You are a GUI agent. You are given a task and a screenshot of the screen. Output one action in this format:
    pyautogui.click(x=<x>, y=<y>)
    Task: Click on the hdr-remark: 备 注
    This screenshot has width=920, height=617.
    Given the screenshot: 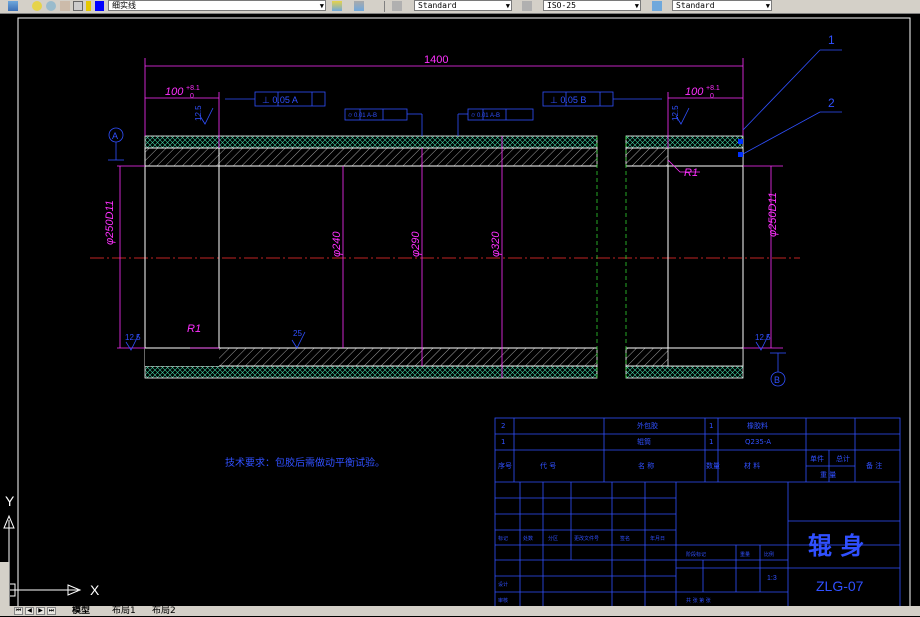 What is the action you would take?
    pyautogui.click(x=874, y=465)
    